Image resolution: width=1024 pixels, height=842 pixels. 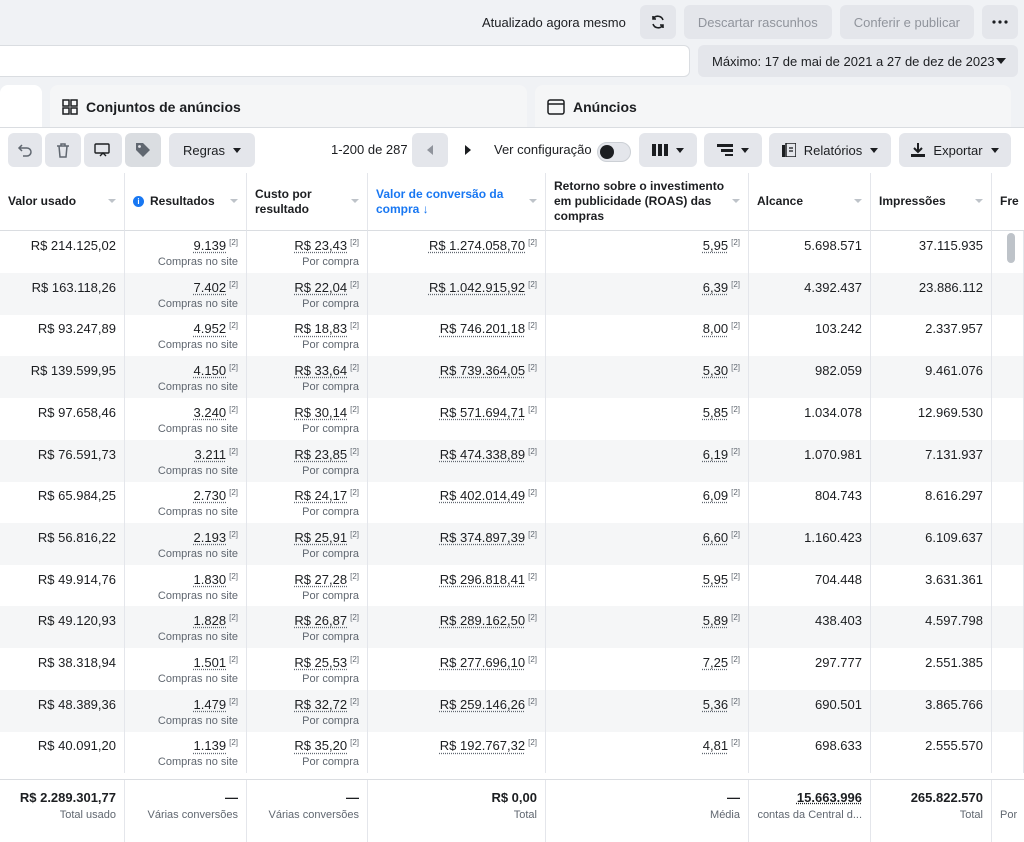 What do you see at coordinates (1011, 248) in the screenshot?
I see `vertical-scrollbar` at bounding box center [1011, 248].